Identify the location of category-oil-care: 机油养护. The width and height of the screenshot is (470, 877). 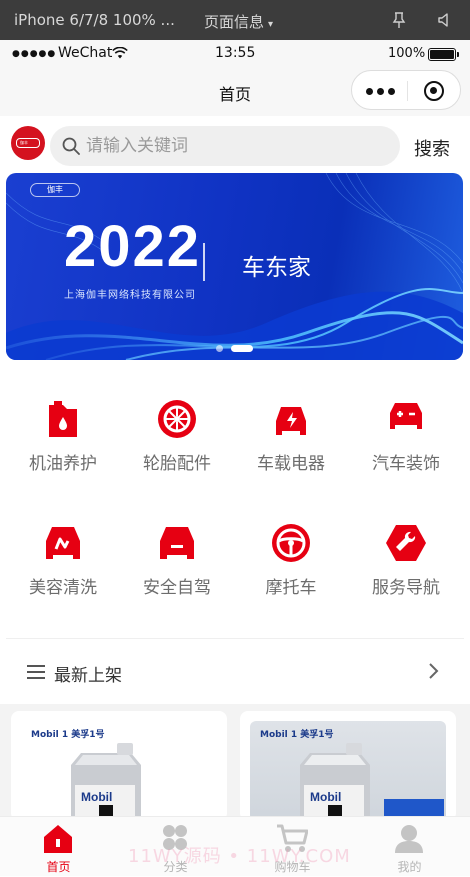
(63, 449).